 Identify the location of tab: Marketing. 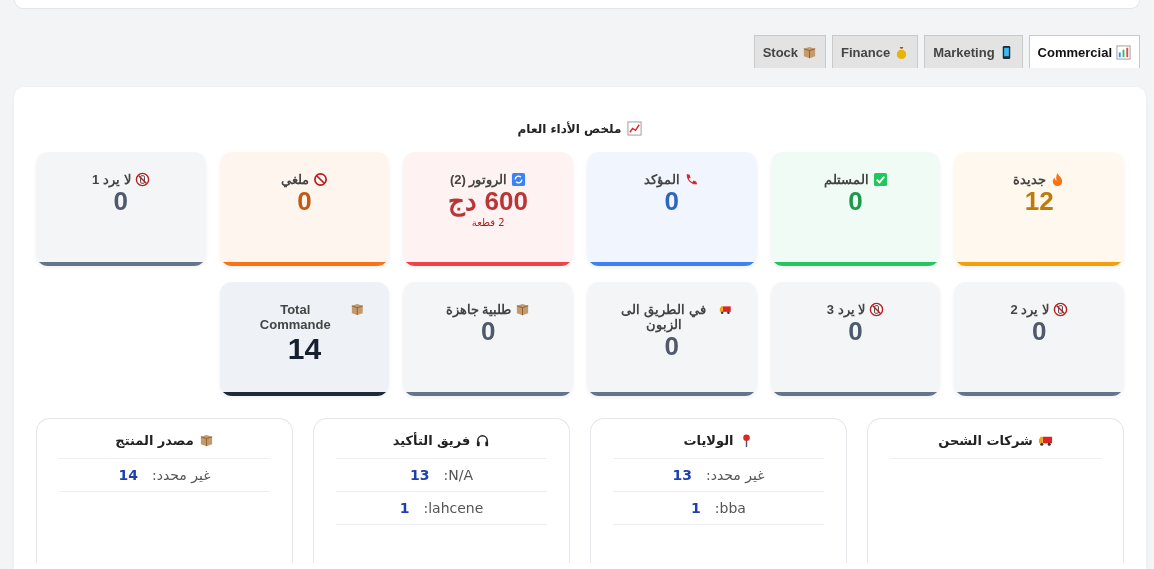
(973, 51).